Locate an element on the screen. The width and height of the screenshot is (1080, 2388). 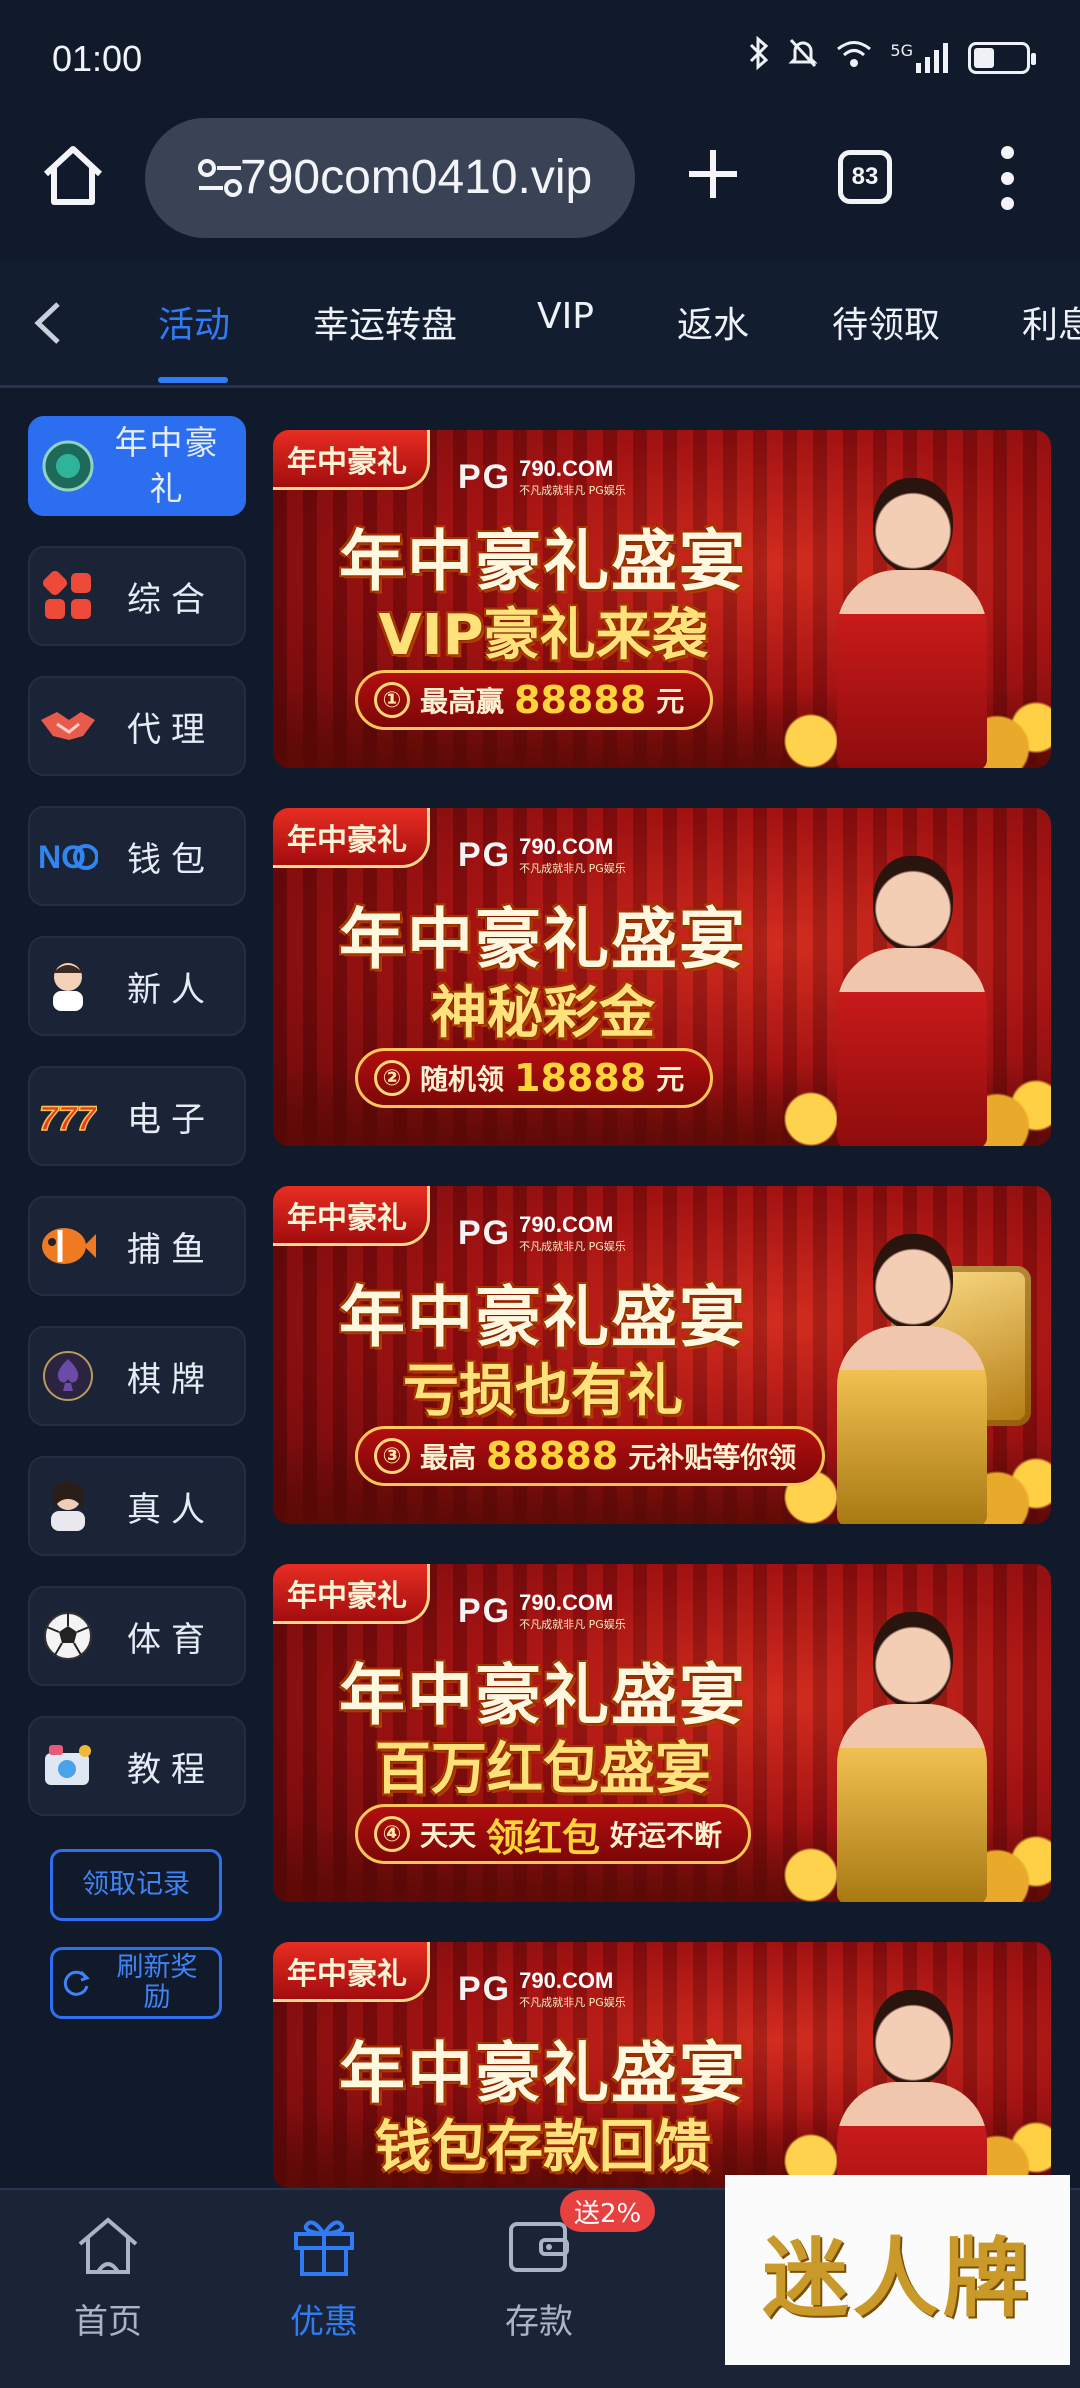
offer-text-after: 好运不断 is located at coordinates (666, 1835).